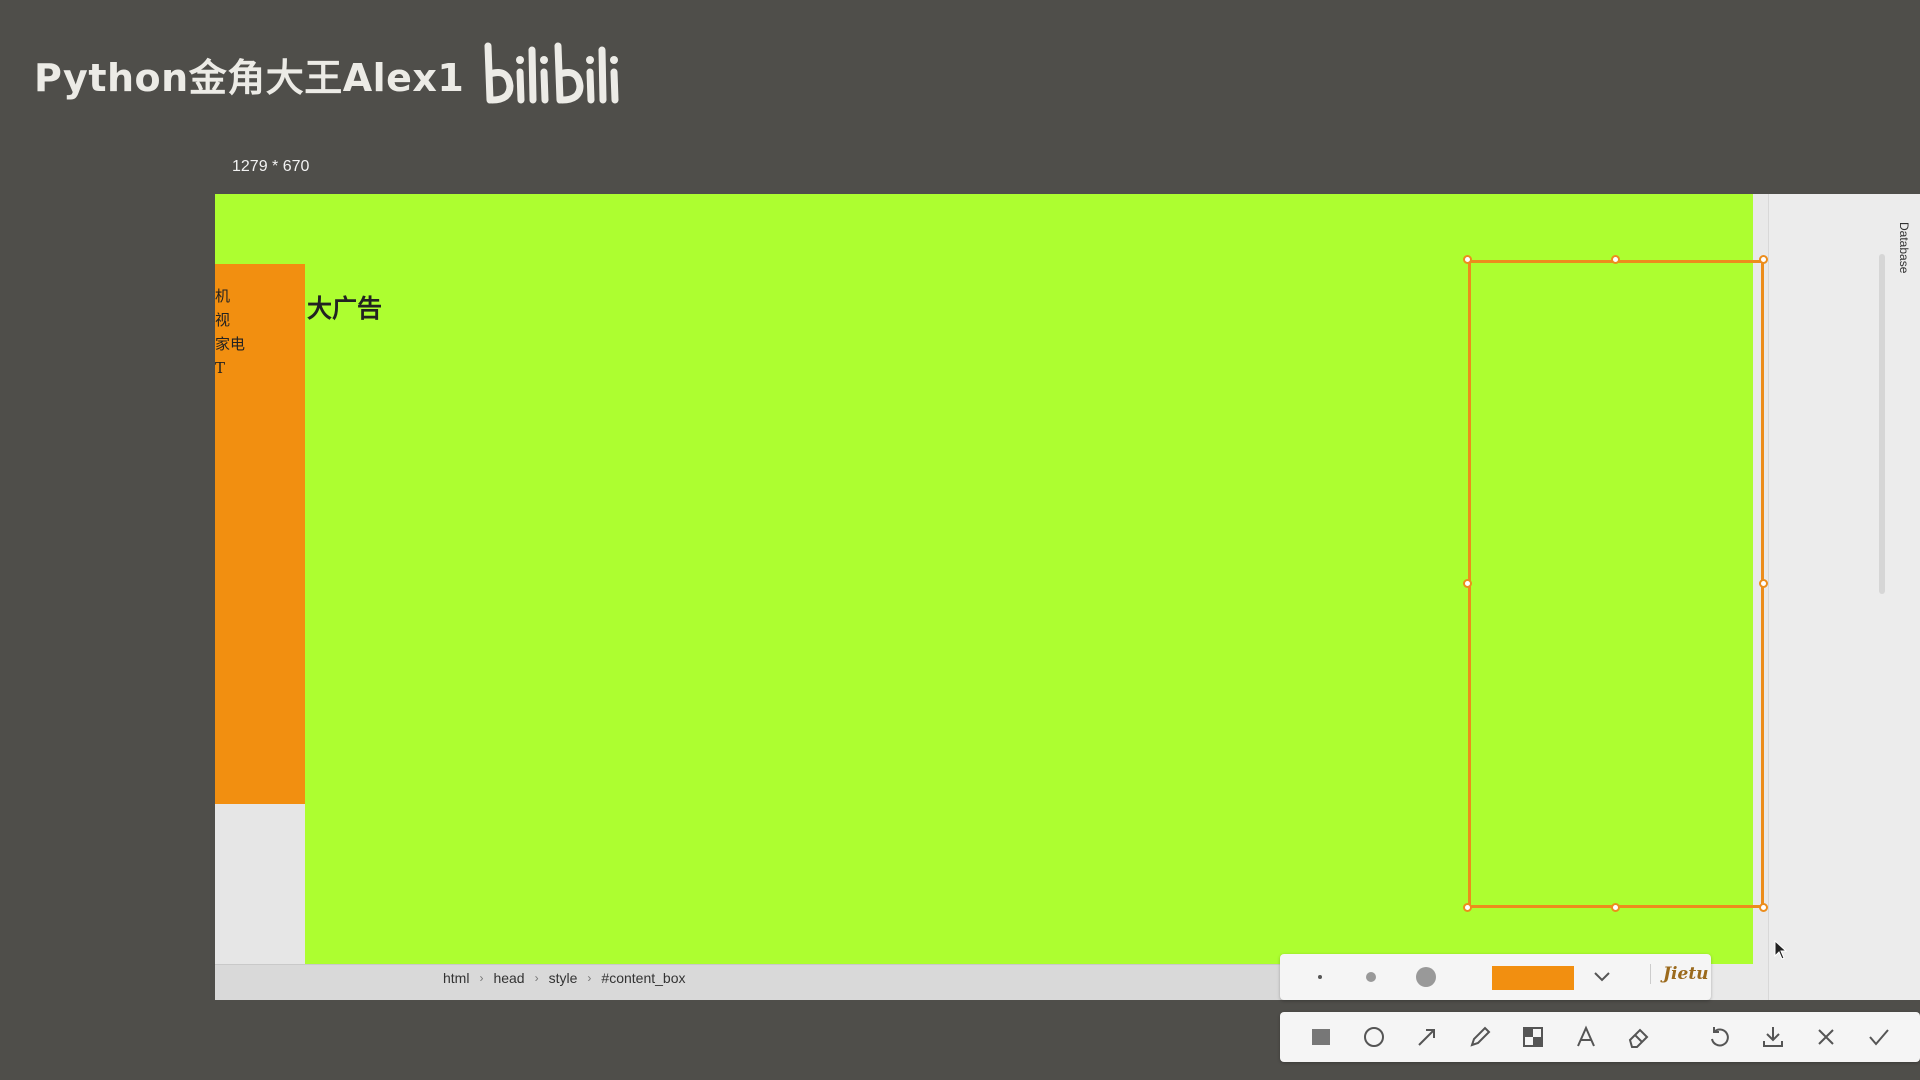 This screenshot has width=1920, height=1080. I want to click on chevron-down-icon, so click(1602, 976).